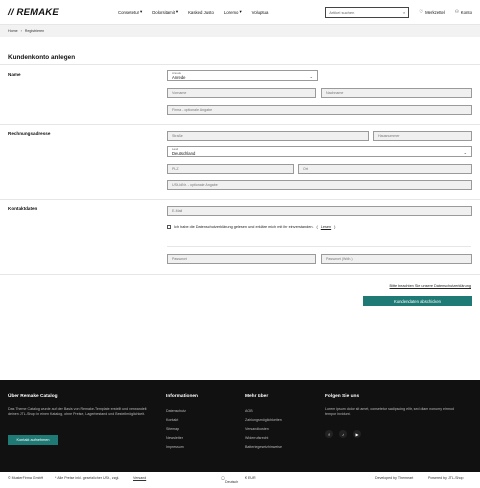 The height and width of the screenshot is (488, 480). What do you see at coordinates (260, 12) in the screenshot?
I see `nav-item: Voluptua` at bounding box center [260, 12].